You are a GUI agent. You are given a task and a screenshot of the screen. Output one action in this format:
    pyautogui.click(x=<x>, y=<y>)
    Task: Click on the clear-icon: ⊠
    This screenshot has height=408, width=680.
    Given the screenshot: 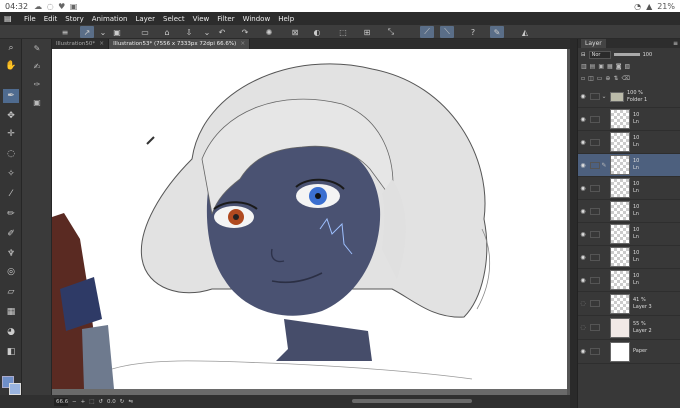 What is the action you would take?
    pyautogui.click(x=295, y=32)
    